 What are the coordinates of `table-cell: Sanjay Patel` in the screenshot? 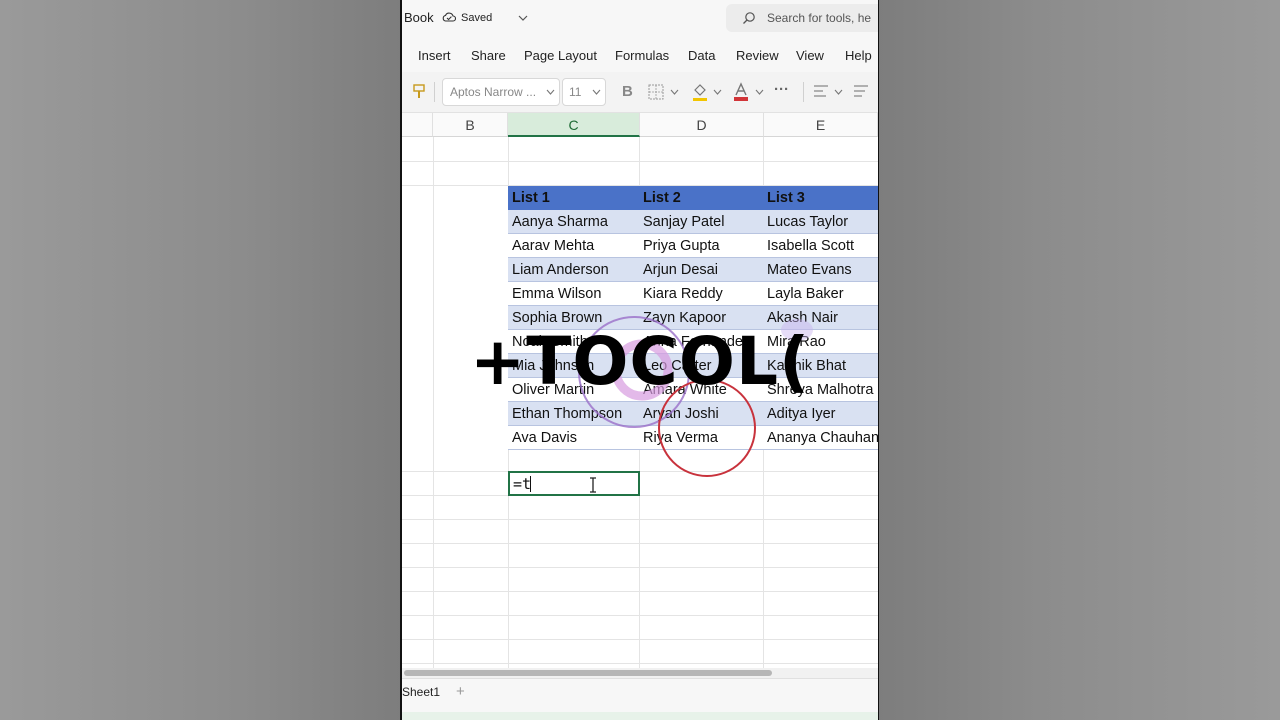 It's located at (701, 222).